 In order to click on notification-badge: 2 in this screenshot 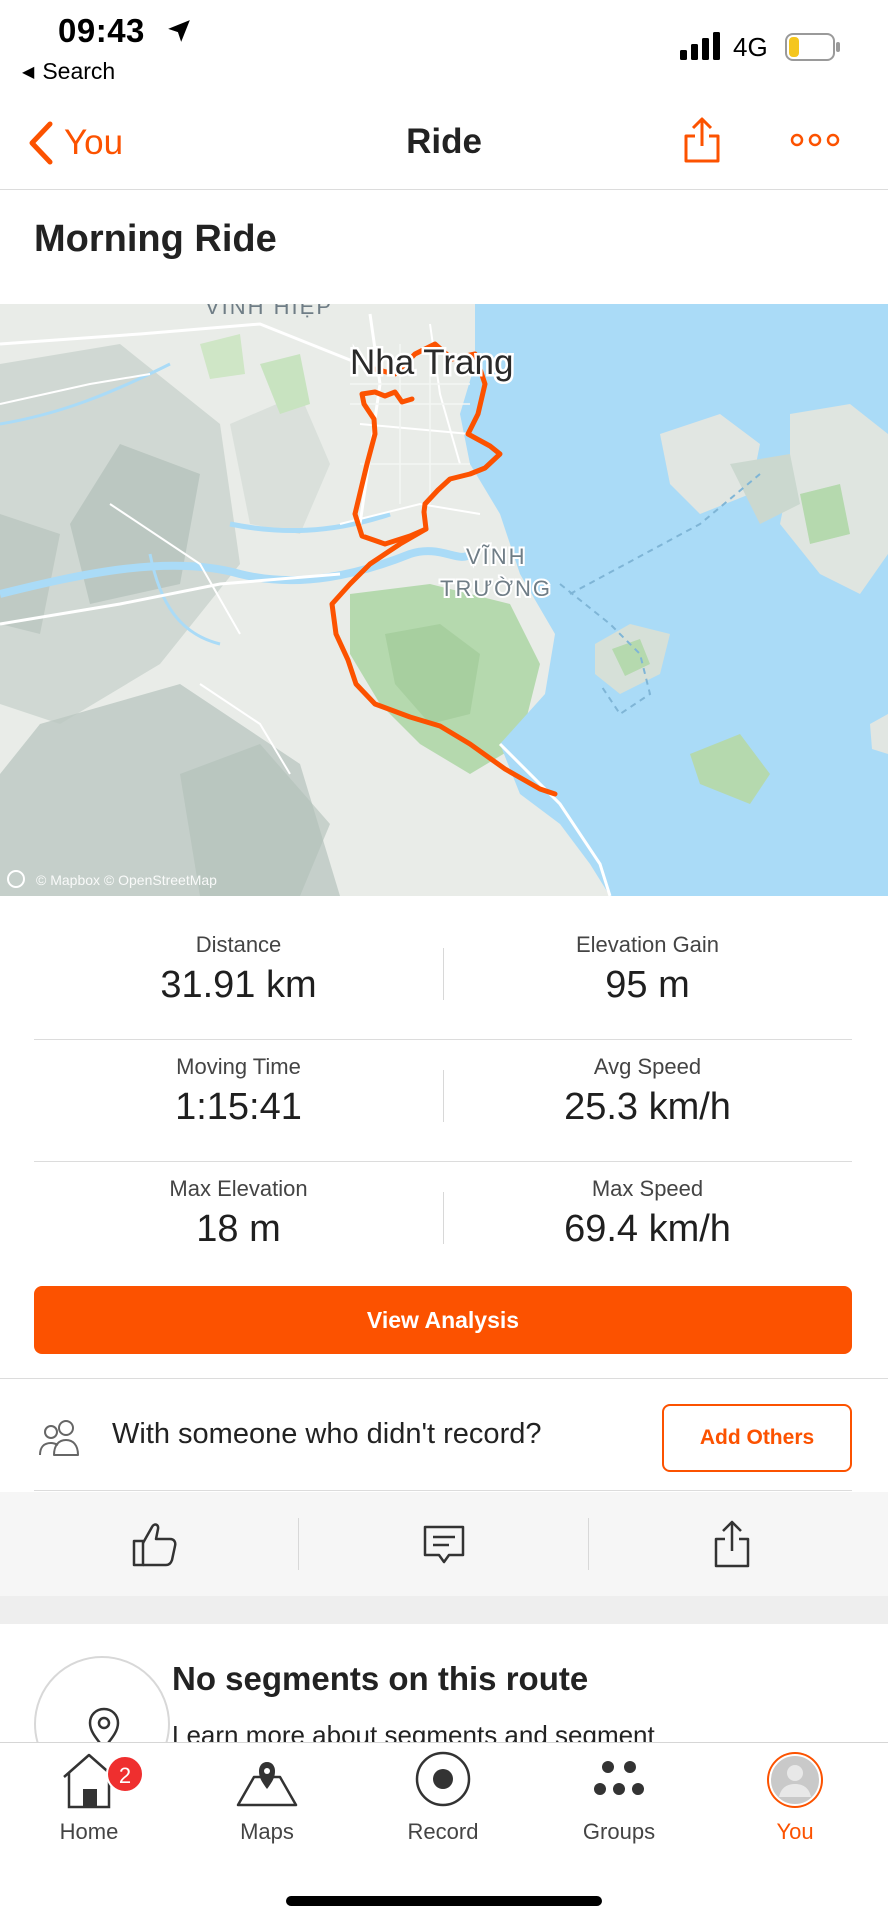, I will do `click(125, 1774)`.